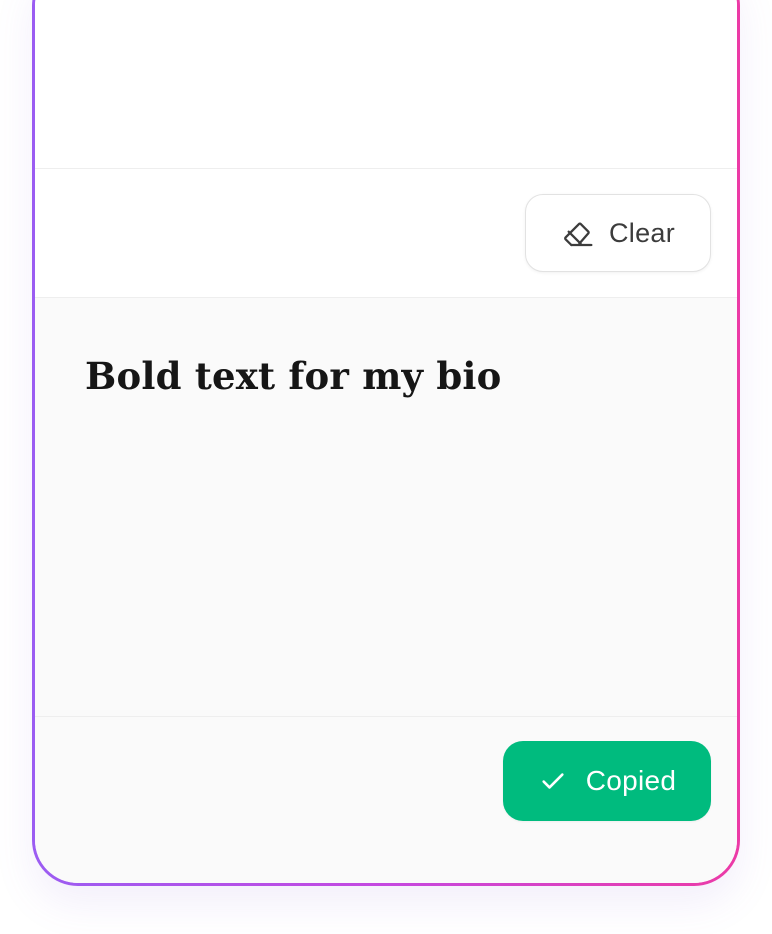  I want to click on input-toolbar: Clear, so click(386, 233).